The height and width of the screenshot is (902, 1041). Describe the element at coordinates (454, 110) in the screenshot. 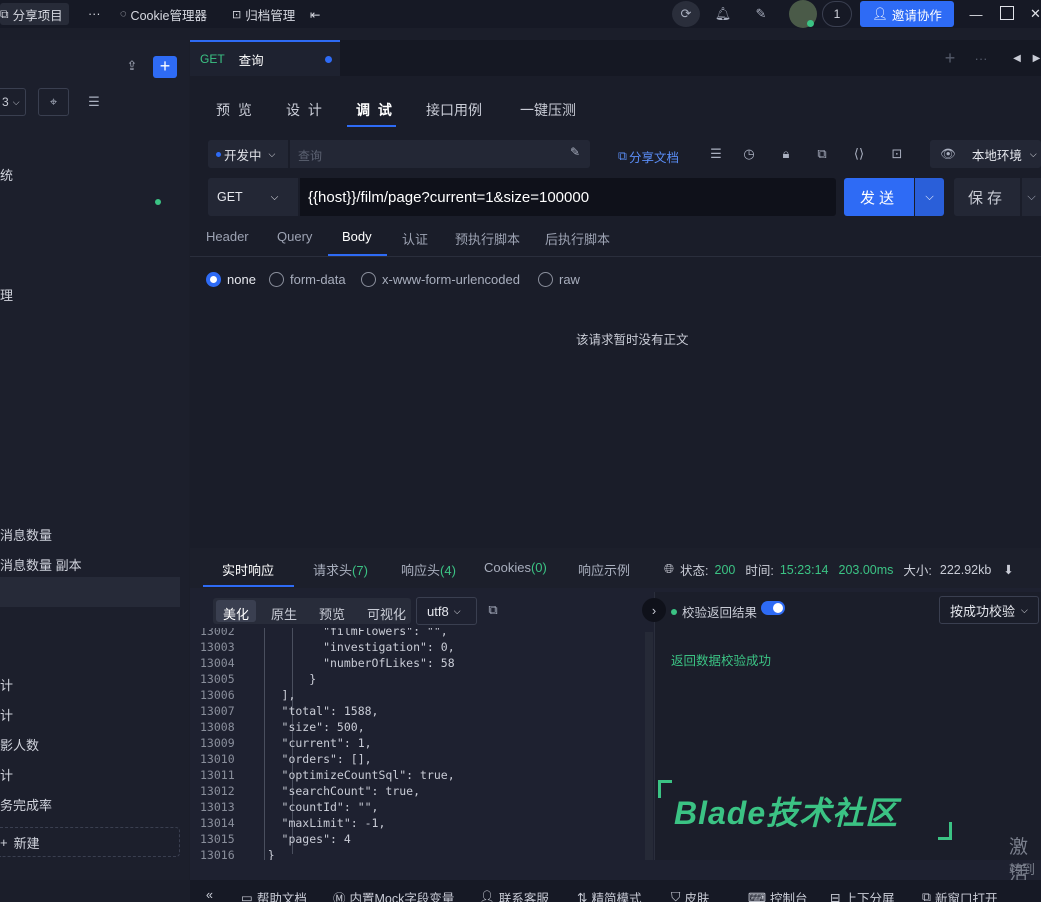

I see `tab-test-cases: 接口用例` at that location.